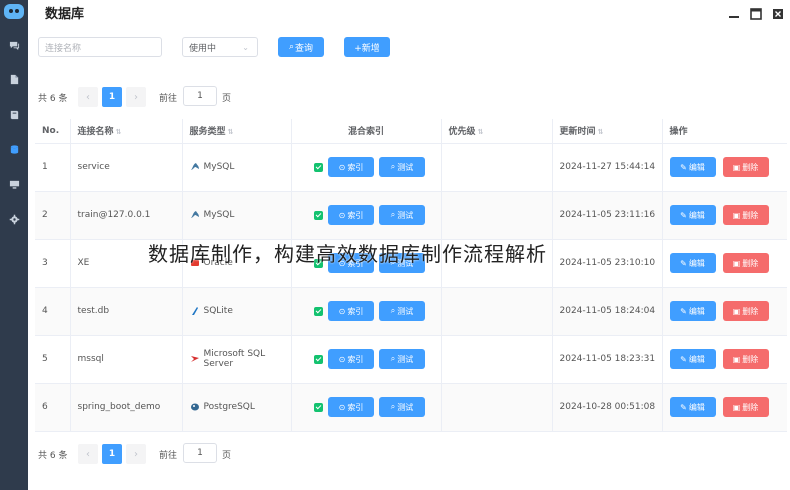 Image resolution: width=790 pixels, height=490 pixels. What do you see at coordinates (195, 359) in the screenshot?
I see `mssql-icon` at bounding box center [195, 359].